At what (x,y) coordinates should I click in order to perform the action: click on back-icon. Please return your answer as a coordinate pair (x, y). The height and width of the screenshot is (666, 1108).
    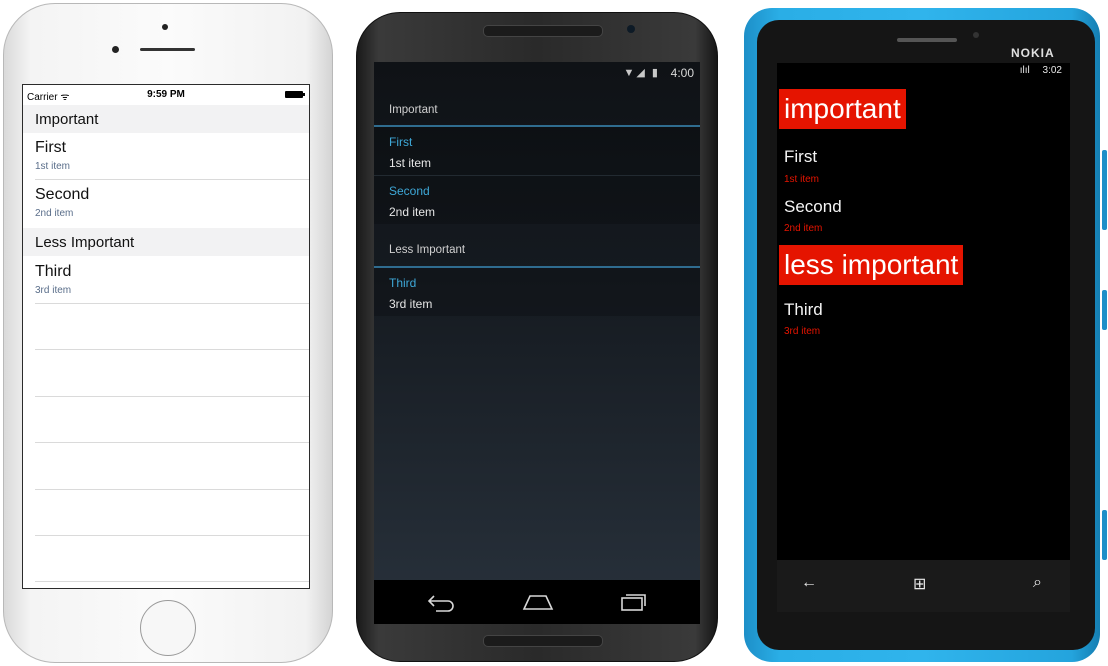
    Looking at the image, I should click on (441, 602).